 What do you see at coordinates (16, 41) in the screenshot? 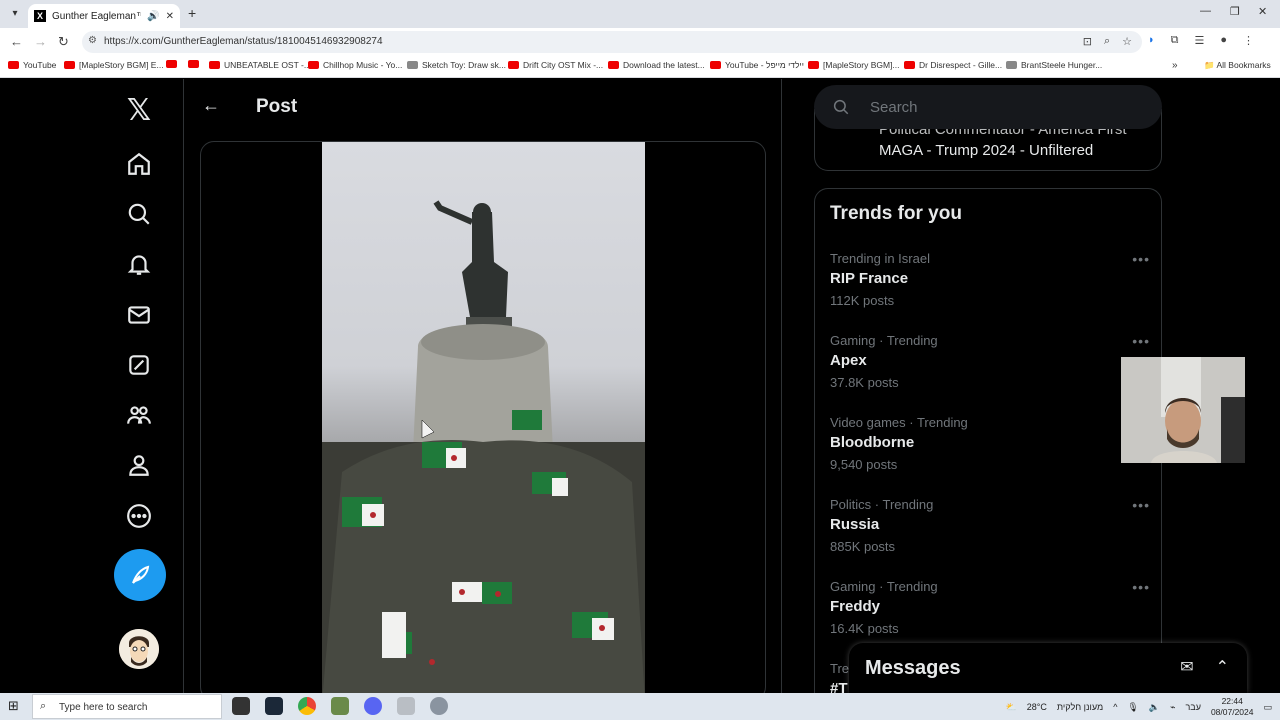
I see `back-icon: ←` at bounding box center [16, 41].